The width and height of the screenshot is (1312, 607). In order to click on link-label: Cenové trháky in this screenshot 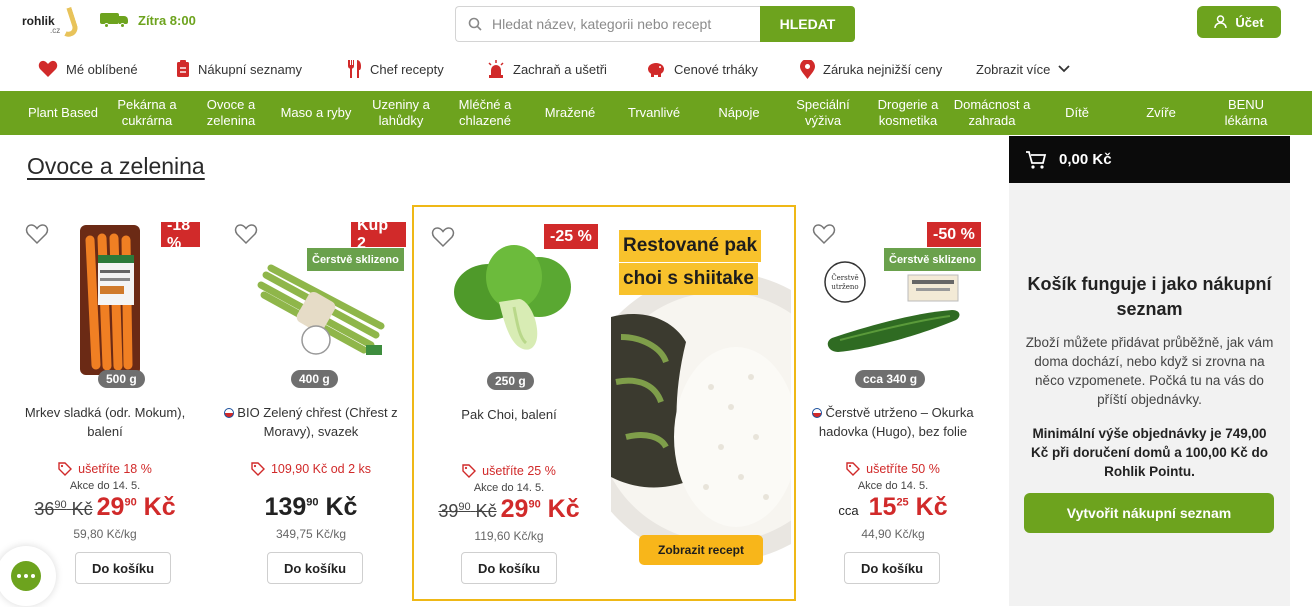, I will do `click(716, 69)`.